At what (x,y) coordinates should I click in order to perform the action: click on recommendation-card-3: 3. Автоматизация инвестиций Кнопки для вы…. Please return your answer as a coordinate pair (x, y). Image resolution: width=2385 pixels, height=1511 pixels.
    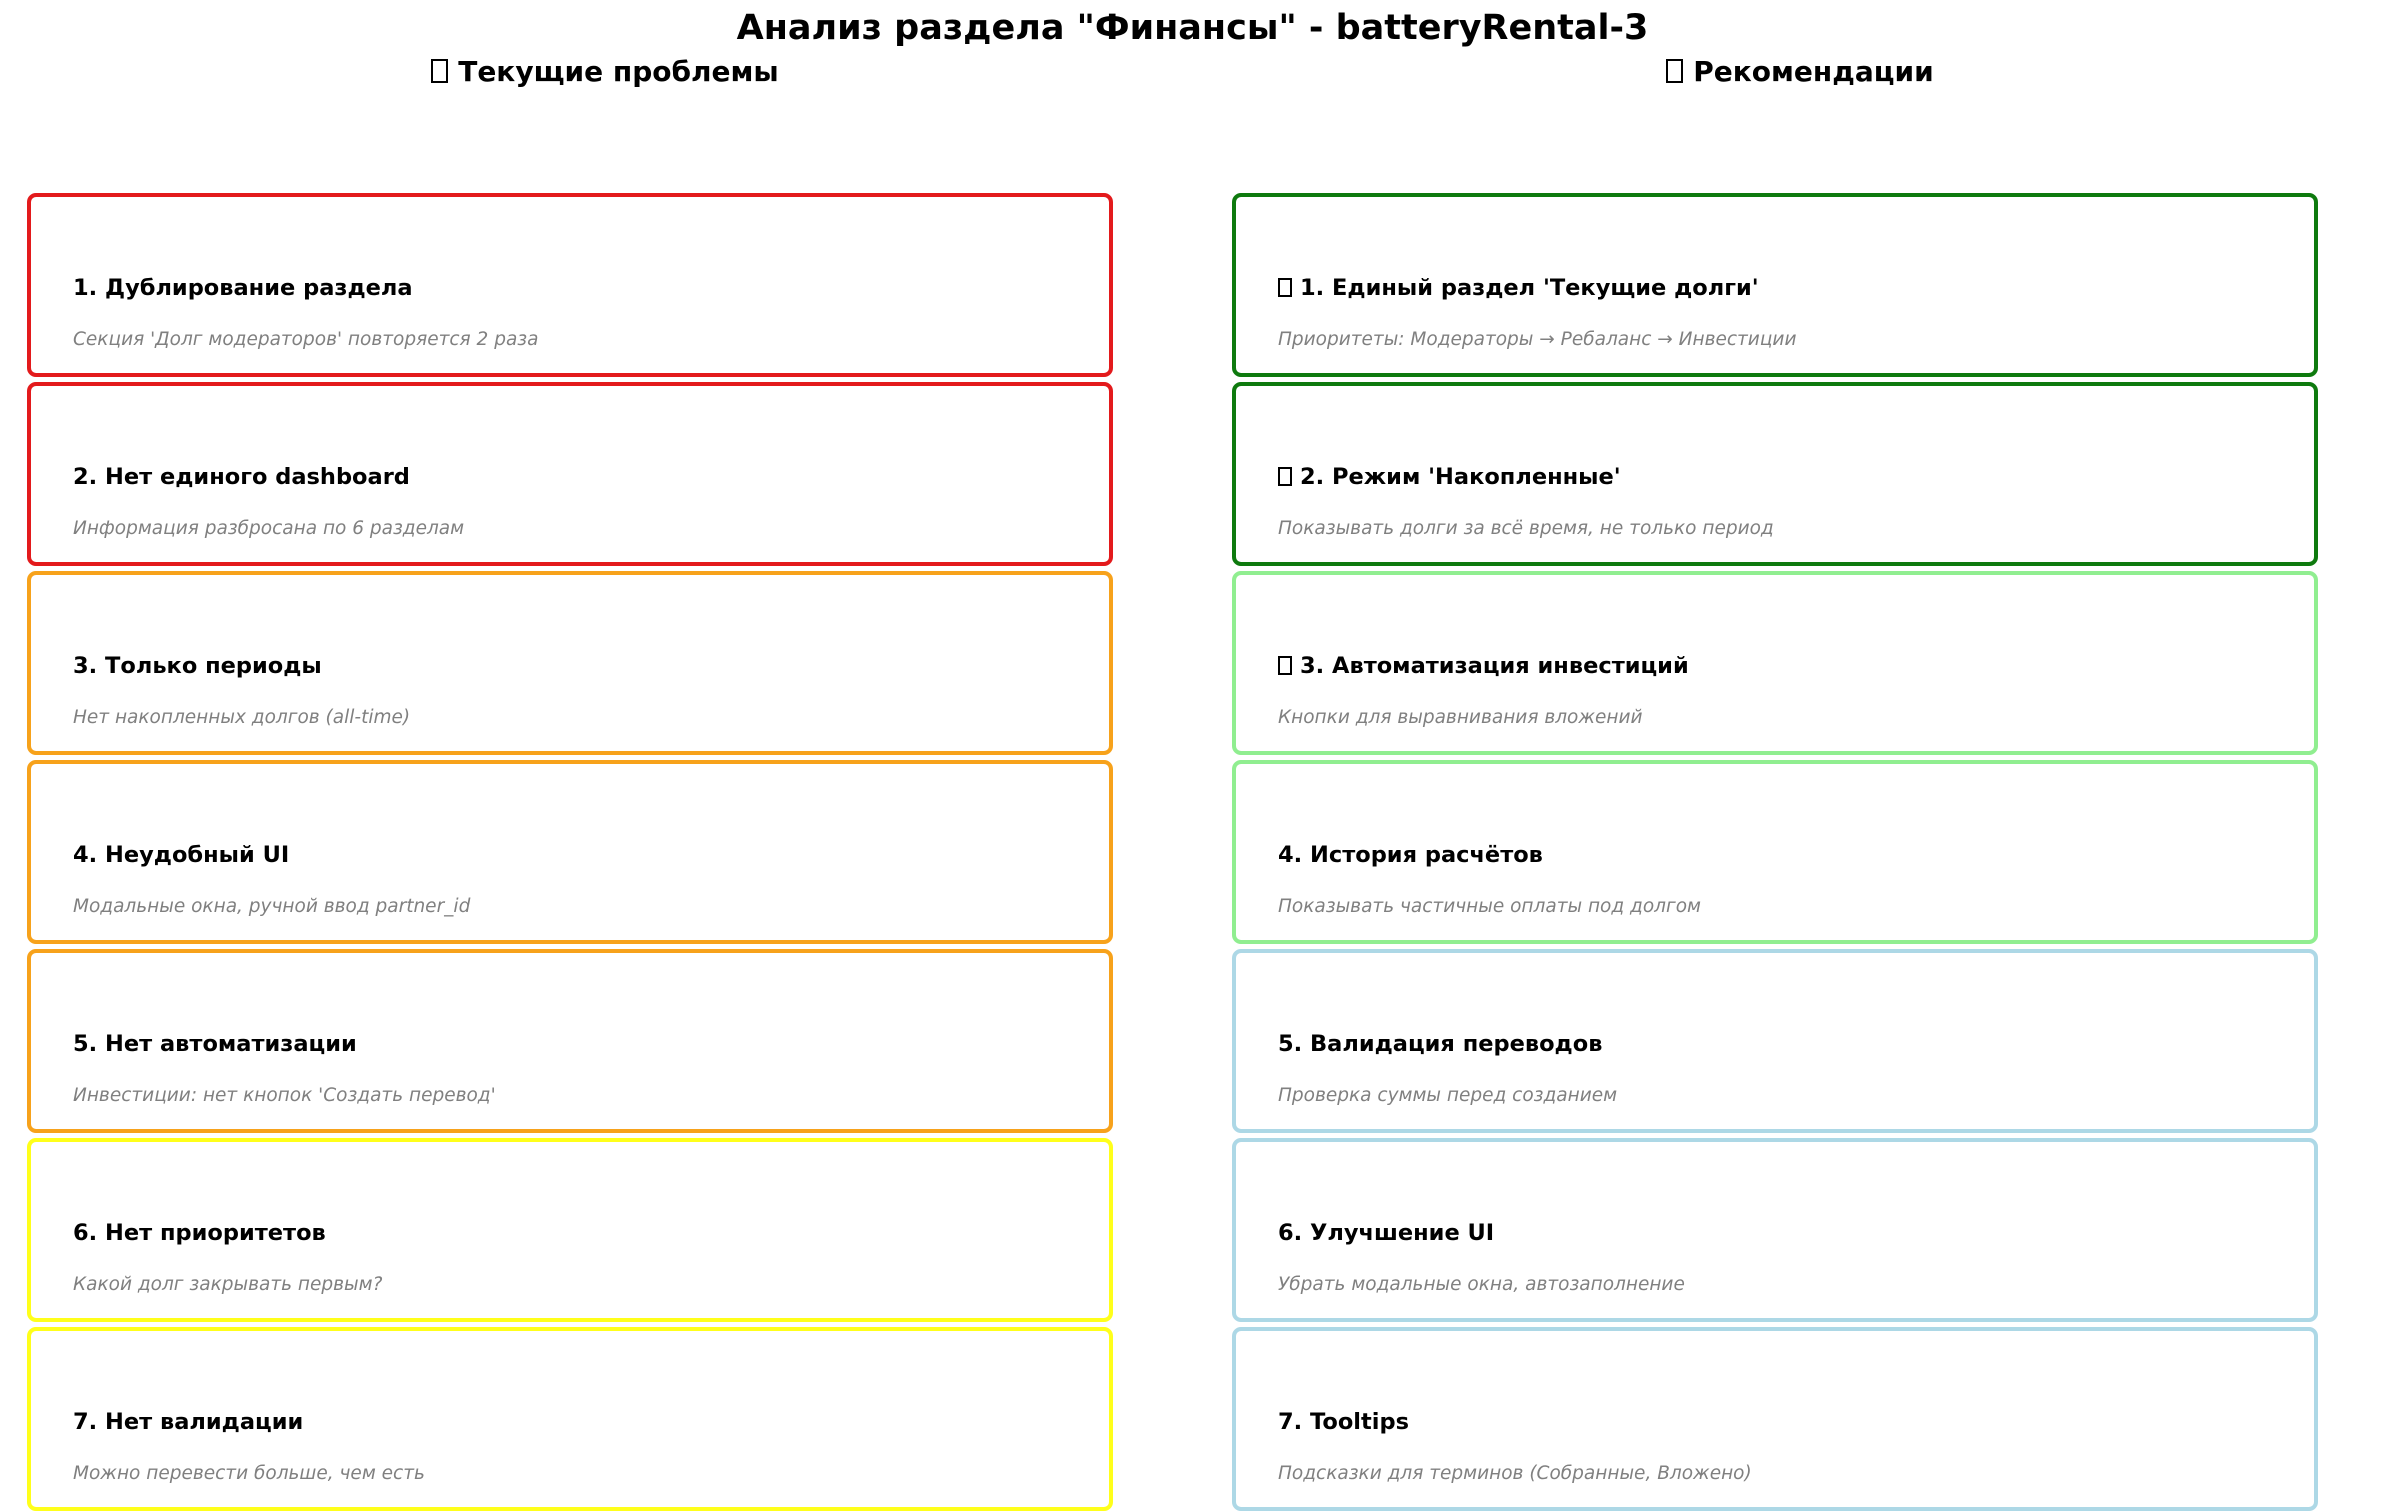
    Looking at the image, I should click on (1775, 663).